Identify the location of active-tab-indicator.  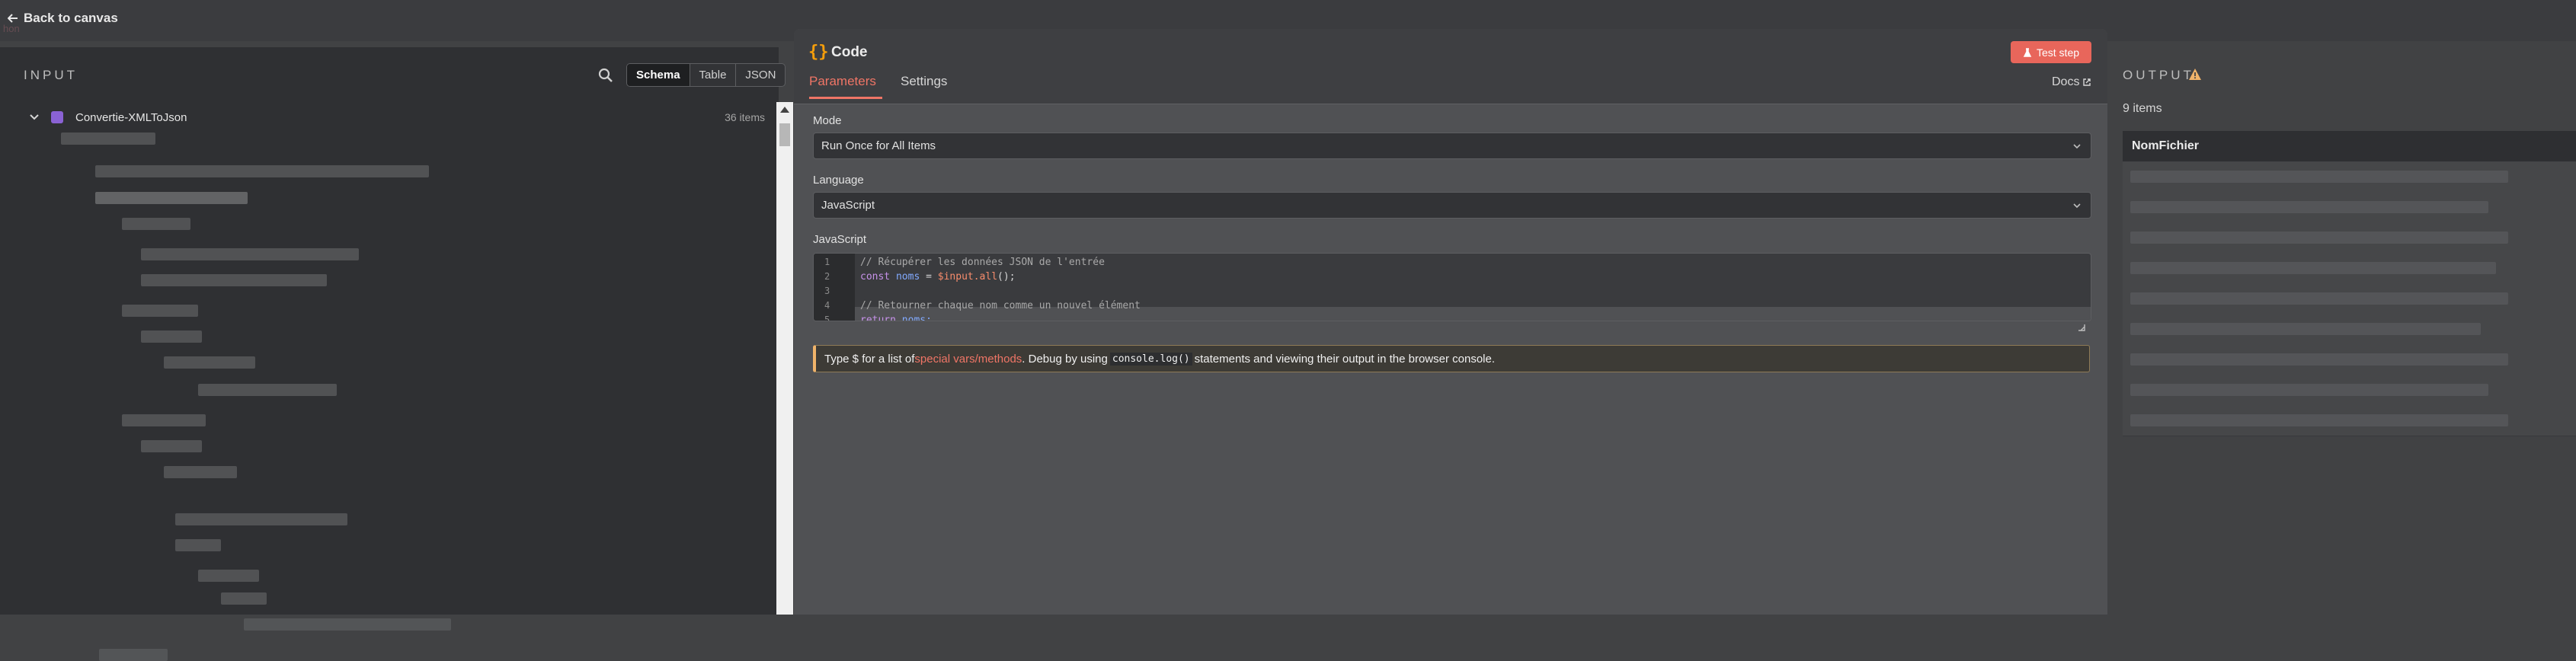
(845, 98).